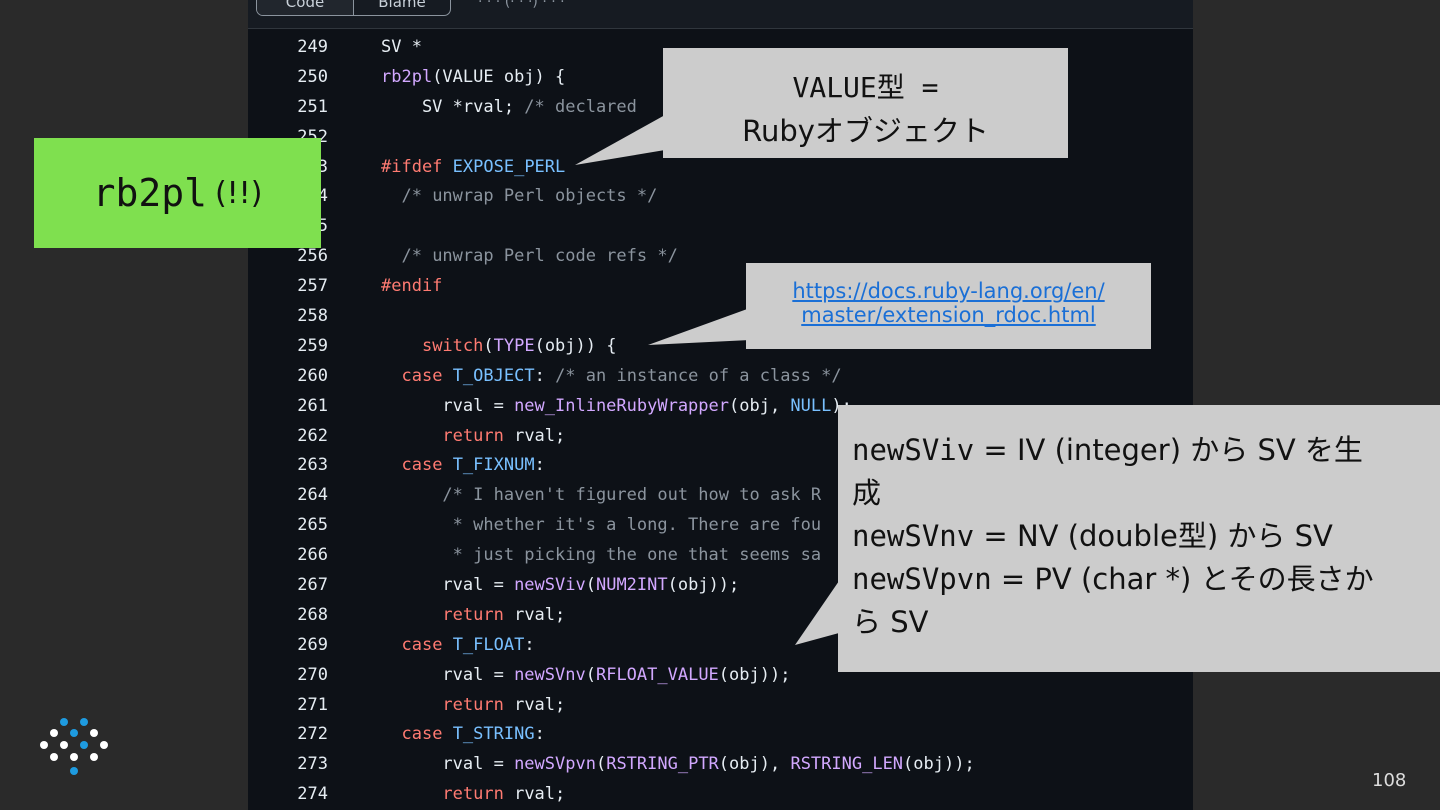  Describe the element at coordinates (312, 584) in the screenshot. I see `line-number: 267` at that location.